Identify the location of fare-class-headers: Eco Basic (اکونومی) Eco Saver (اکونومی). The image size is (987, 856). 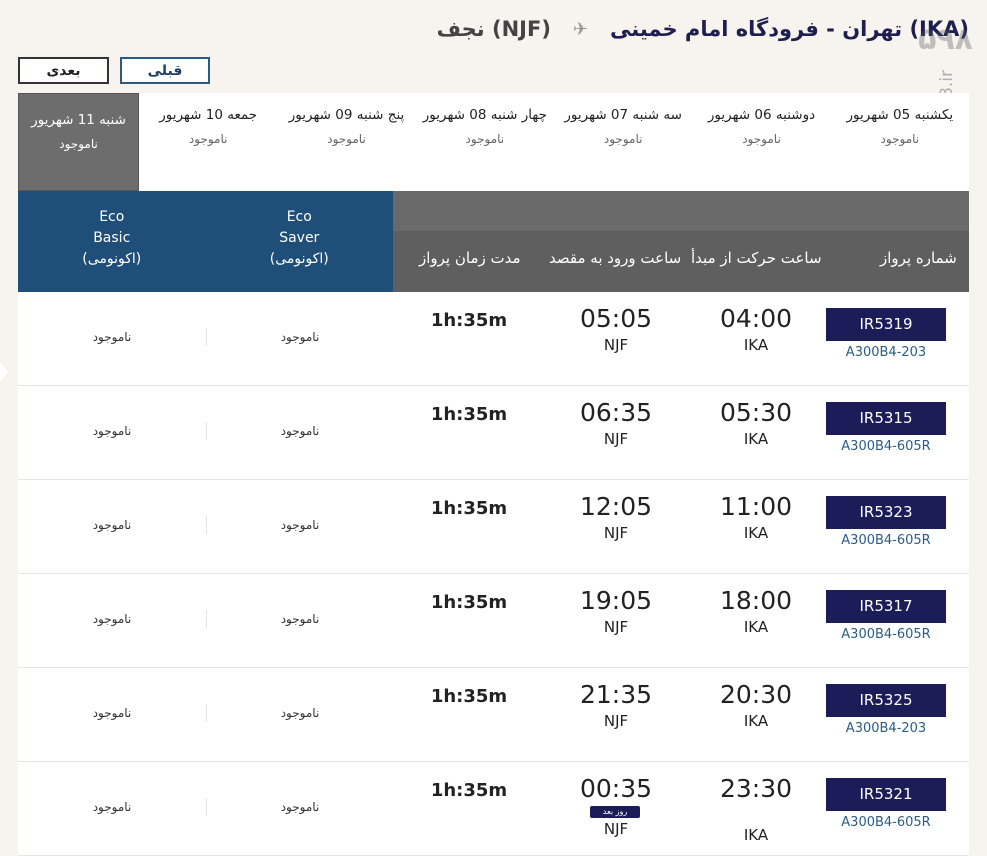
(205, 241).